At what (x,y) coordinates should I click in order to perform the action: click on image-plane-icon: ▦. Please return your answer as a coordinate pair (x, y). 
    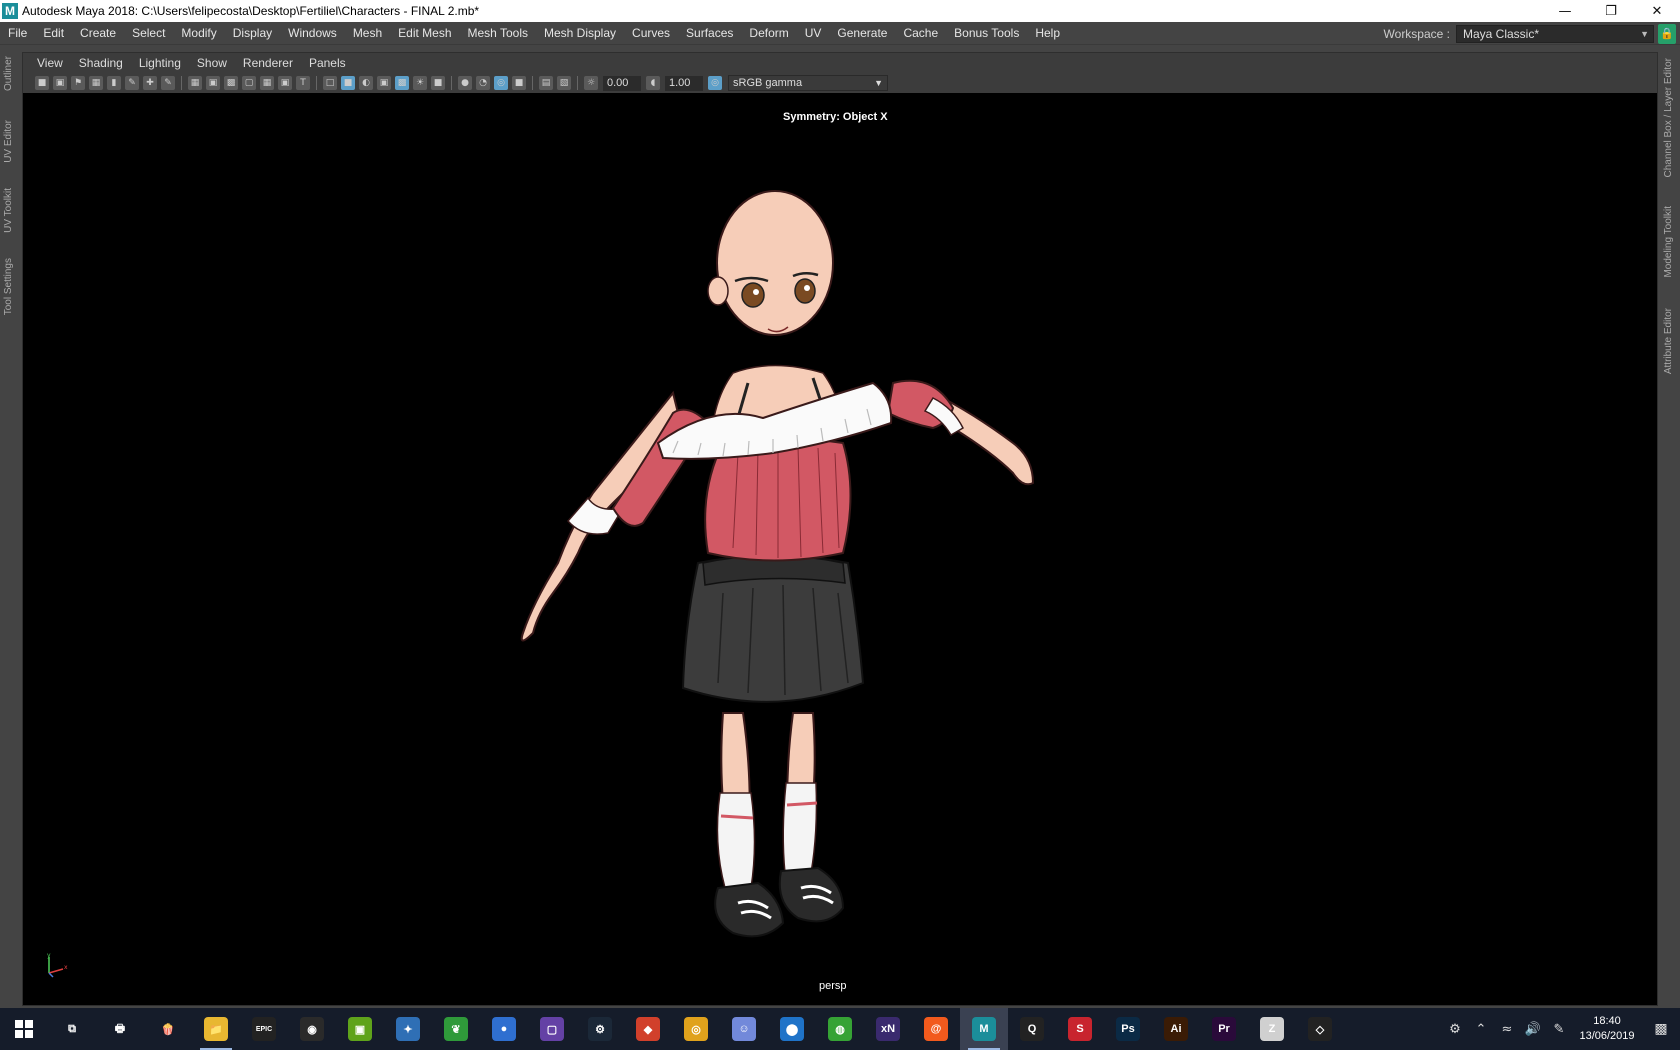
    Looking at the image, I should click on (96, 83).